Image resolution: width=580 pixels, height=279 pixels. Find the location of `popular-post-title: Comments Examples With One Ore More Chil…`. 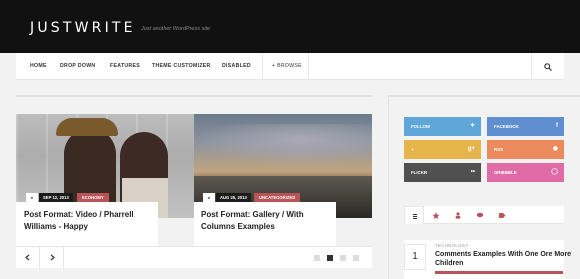

popular-post-title: Comments Examples With One Ore More Chil… is located at coordinates (507, 259).